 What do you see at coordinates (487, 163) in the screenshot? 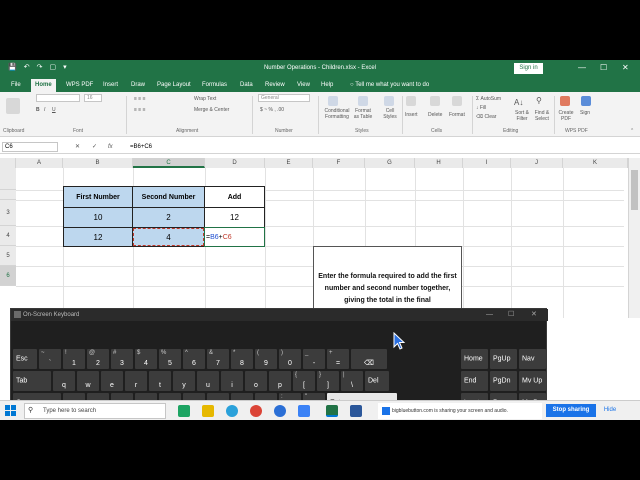
I see `column-header: I` at bounding box center [487, 163].